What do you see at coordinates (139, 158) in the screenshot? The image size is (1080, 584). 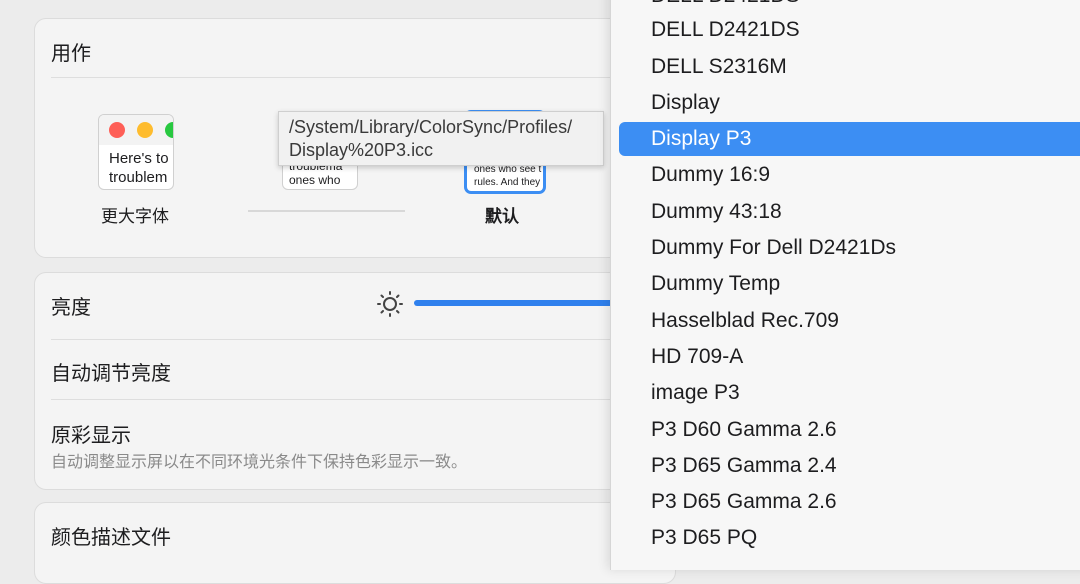 I see `preview-line: Here's to` at bounding box center [139, 158].